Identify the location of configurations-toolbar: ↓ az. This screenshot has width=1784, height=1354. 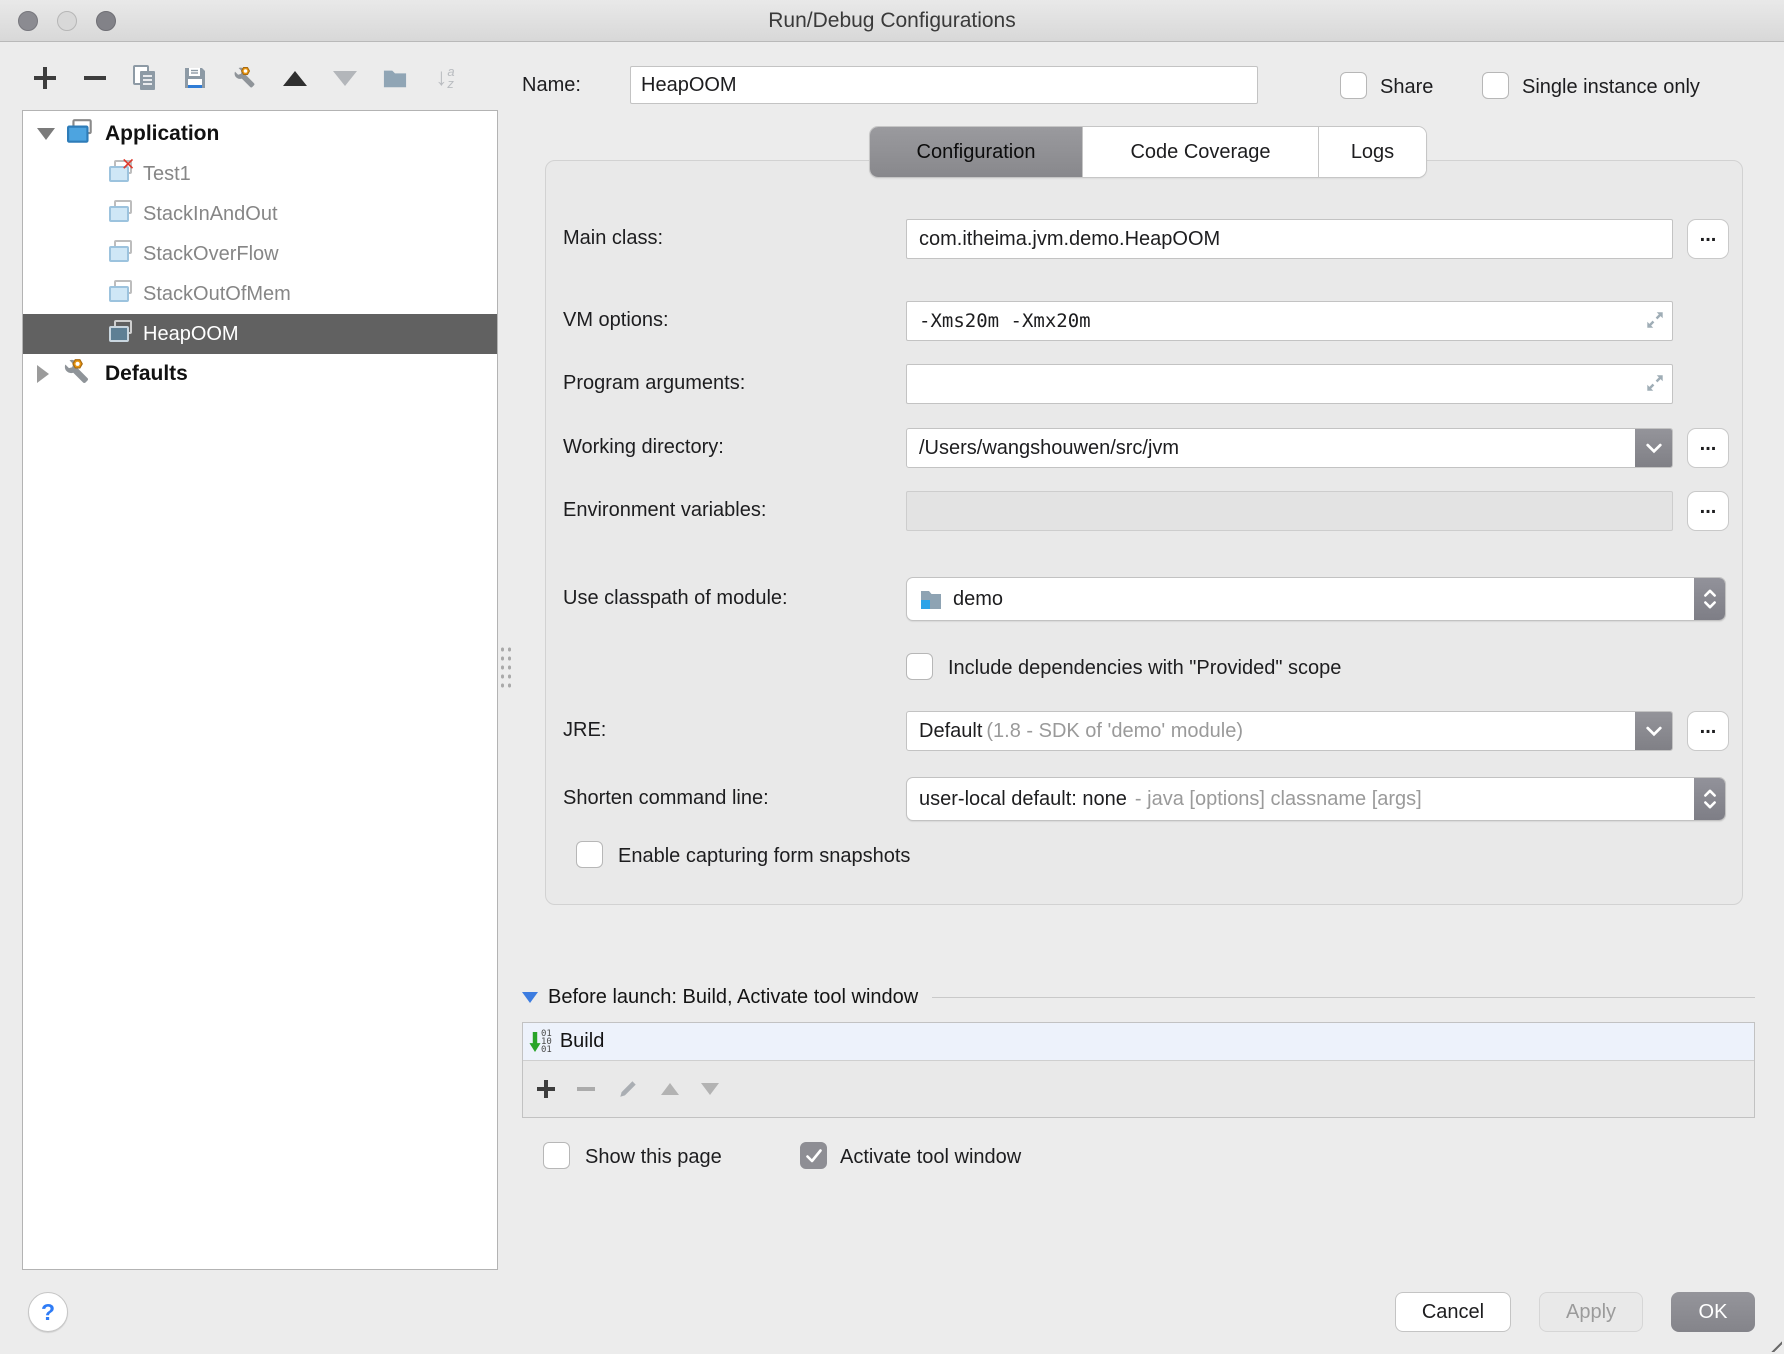
(245, 78).